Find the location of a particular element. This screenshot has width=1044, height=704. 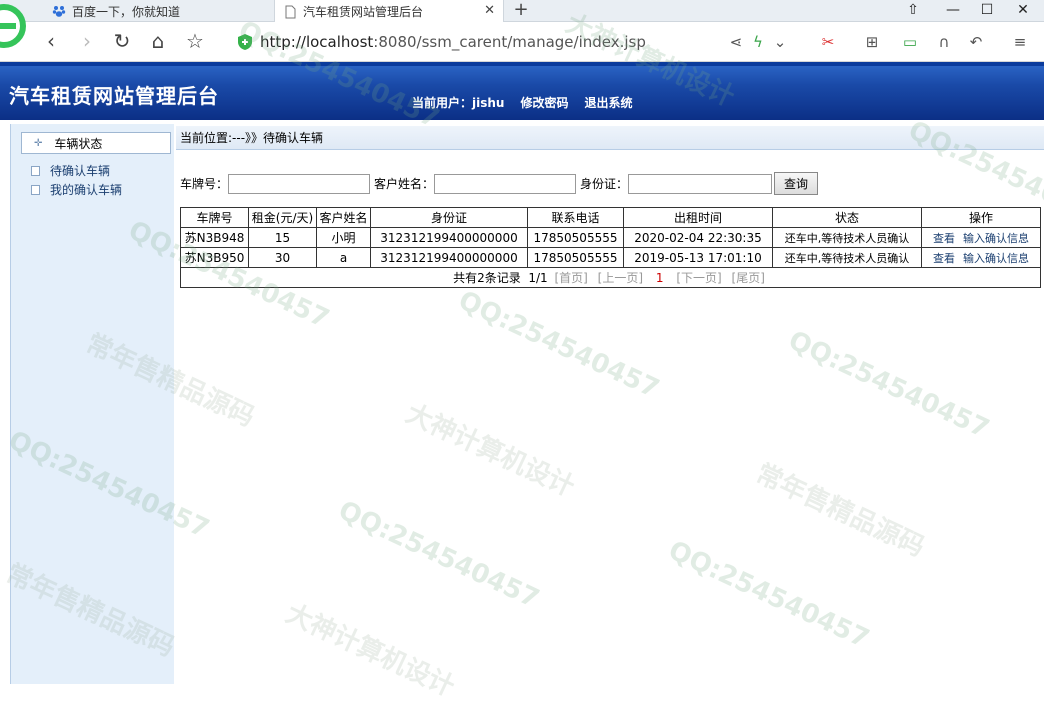

share-icon: ⋖ is located at coordinates (736, 42).